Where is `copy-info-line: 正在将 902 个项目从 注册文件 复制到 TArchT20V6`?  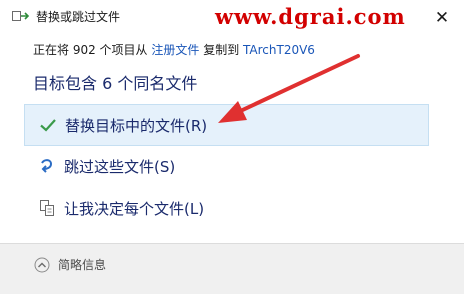 copy-info-line: 正在将 902 个项目从 注册文件 复制到 TArchT20V6 is located at coordinates (174, 49).